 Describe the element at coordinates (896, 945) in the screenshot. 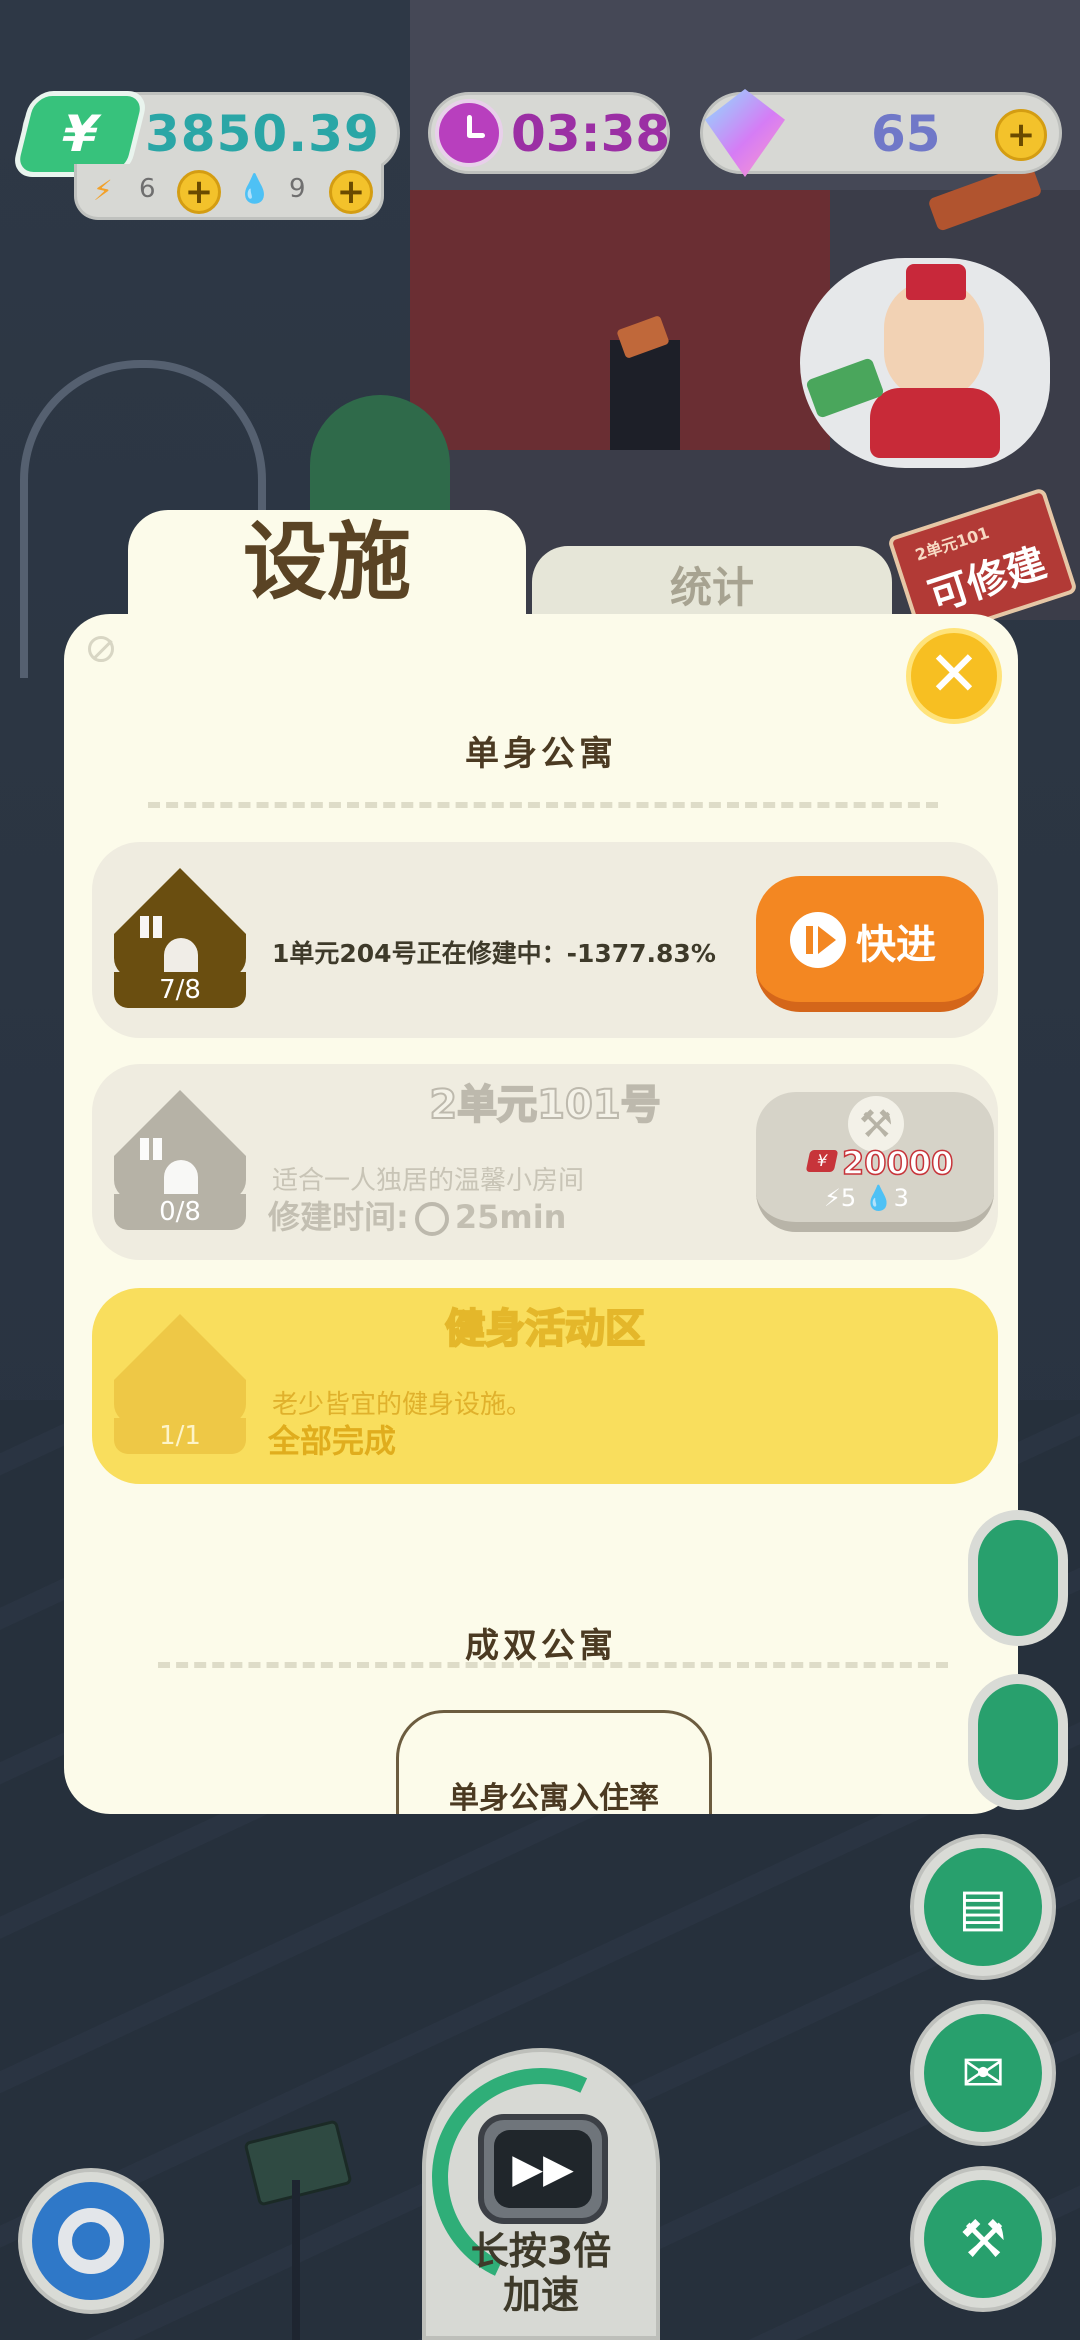

I see `fast-forward-label: 快进` at that location.